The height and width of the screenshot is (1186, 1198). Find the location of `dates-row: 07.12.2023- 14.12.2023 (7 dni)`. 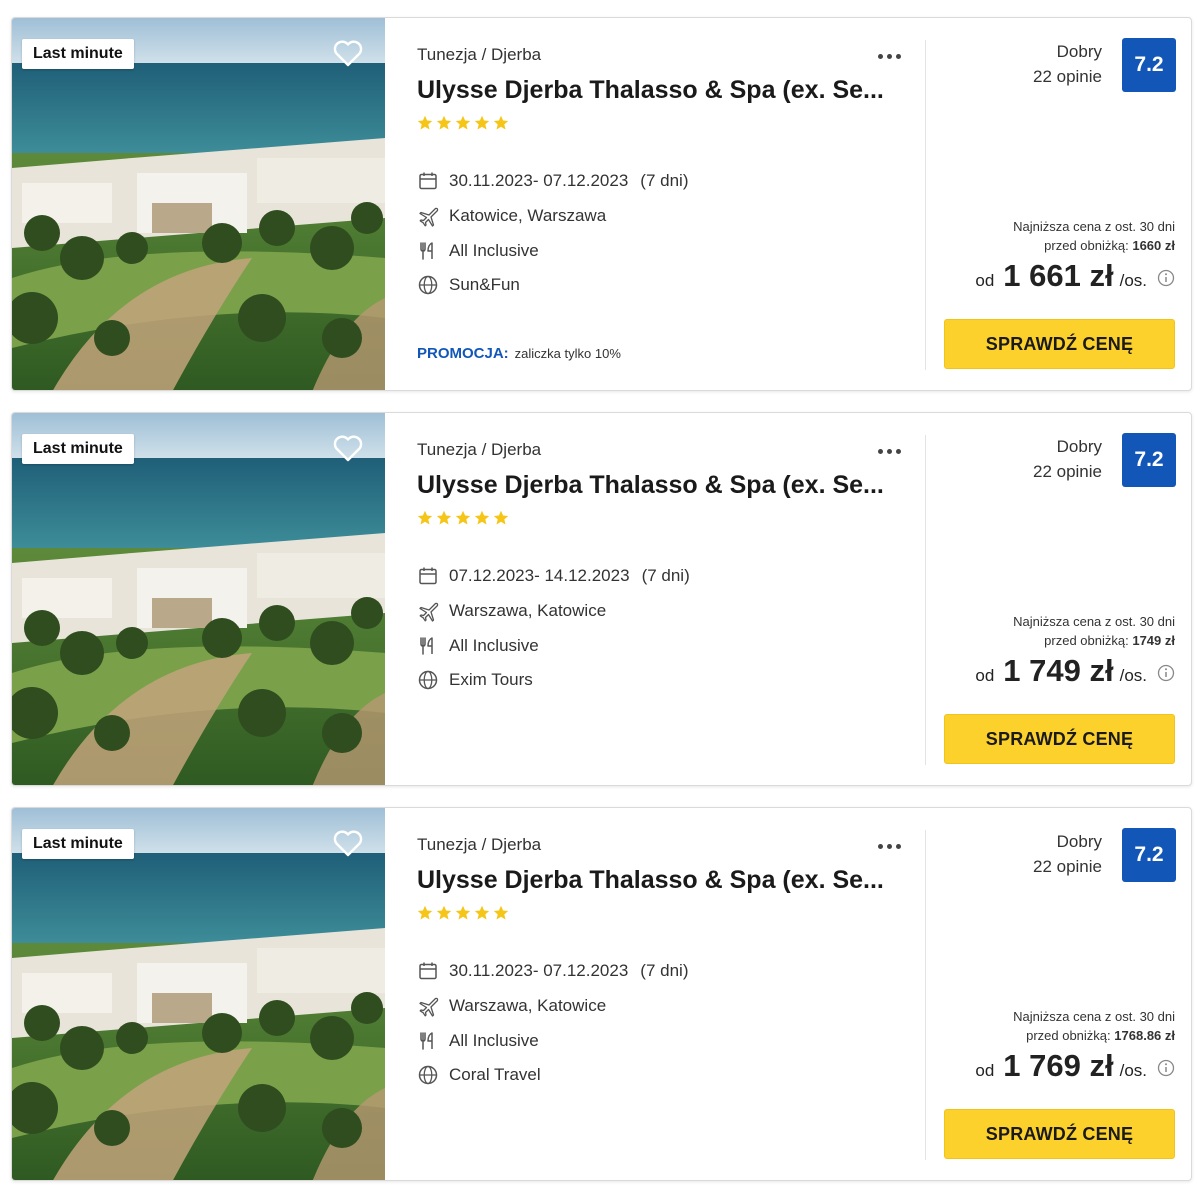

dates-row: 07.12.2023- 14.12.2023 (7 dni) is located at coordinates (553, 576).